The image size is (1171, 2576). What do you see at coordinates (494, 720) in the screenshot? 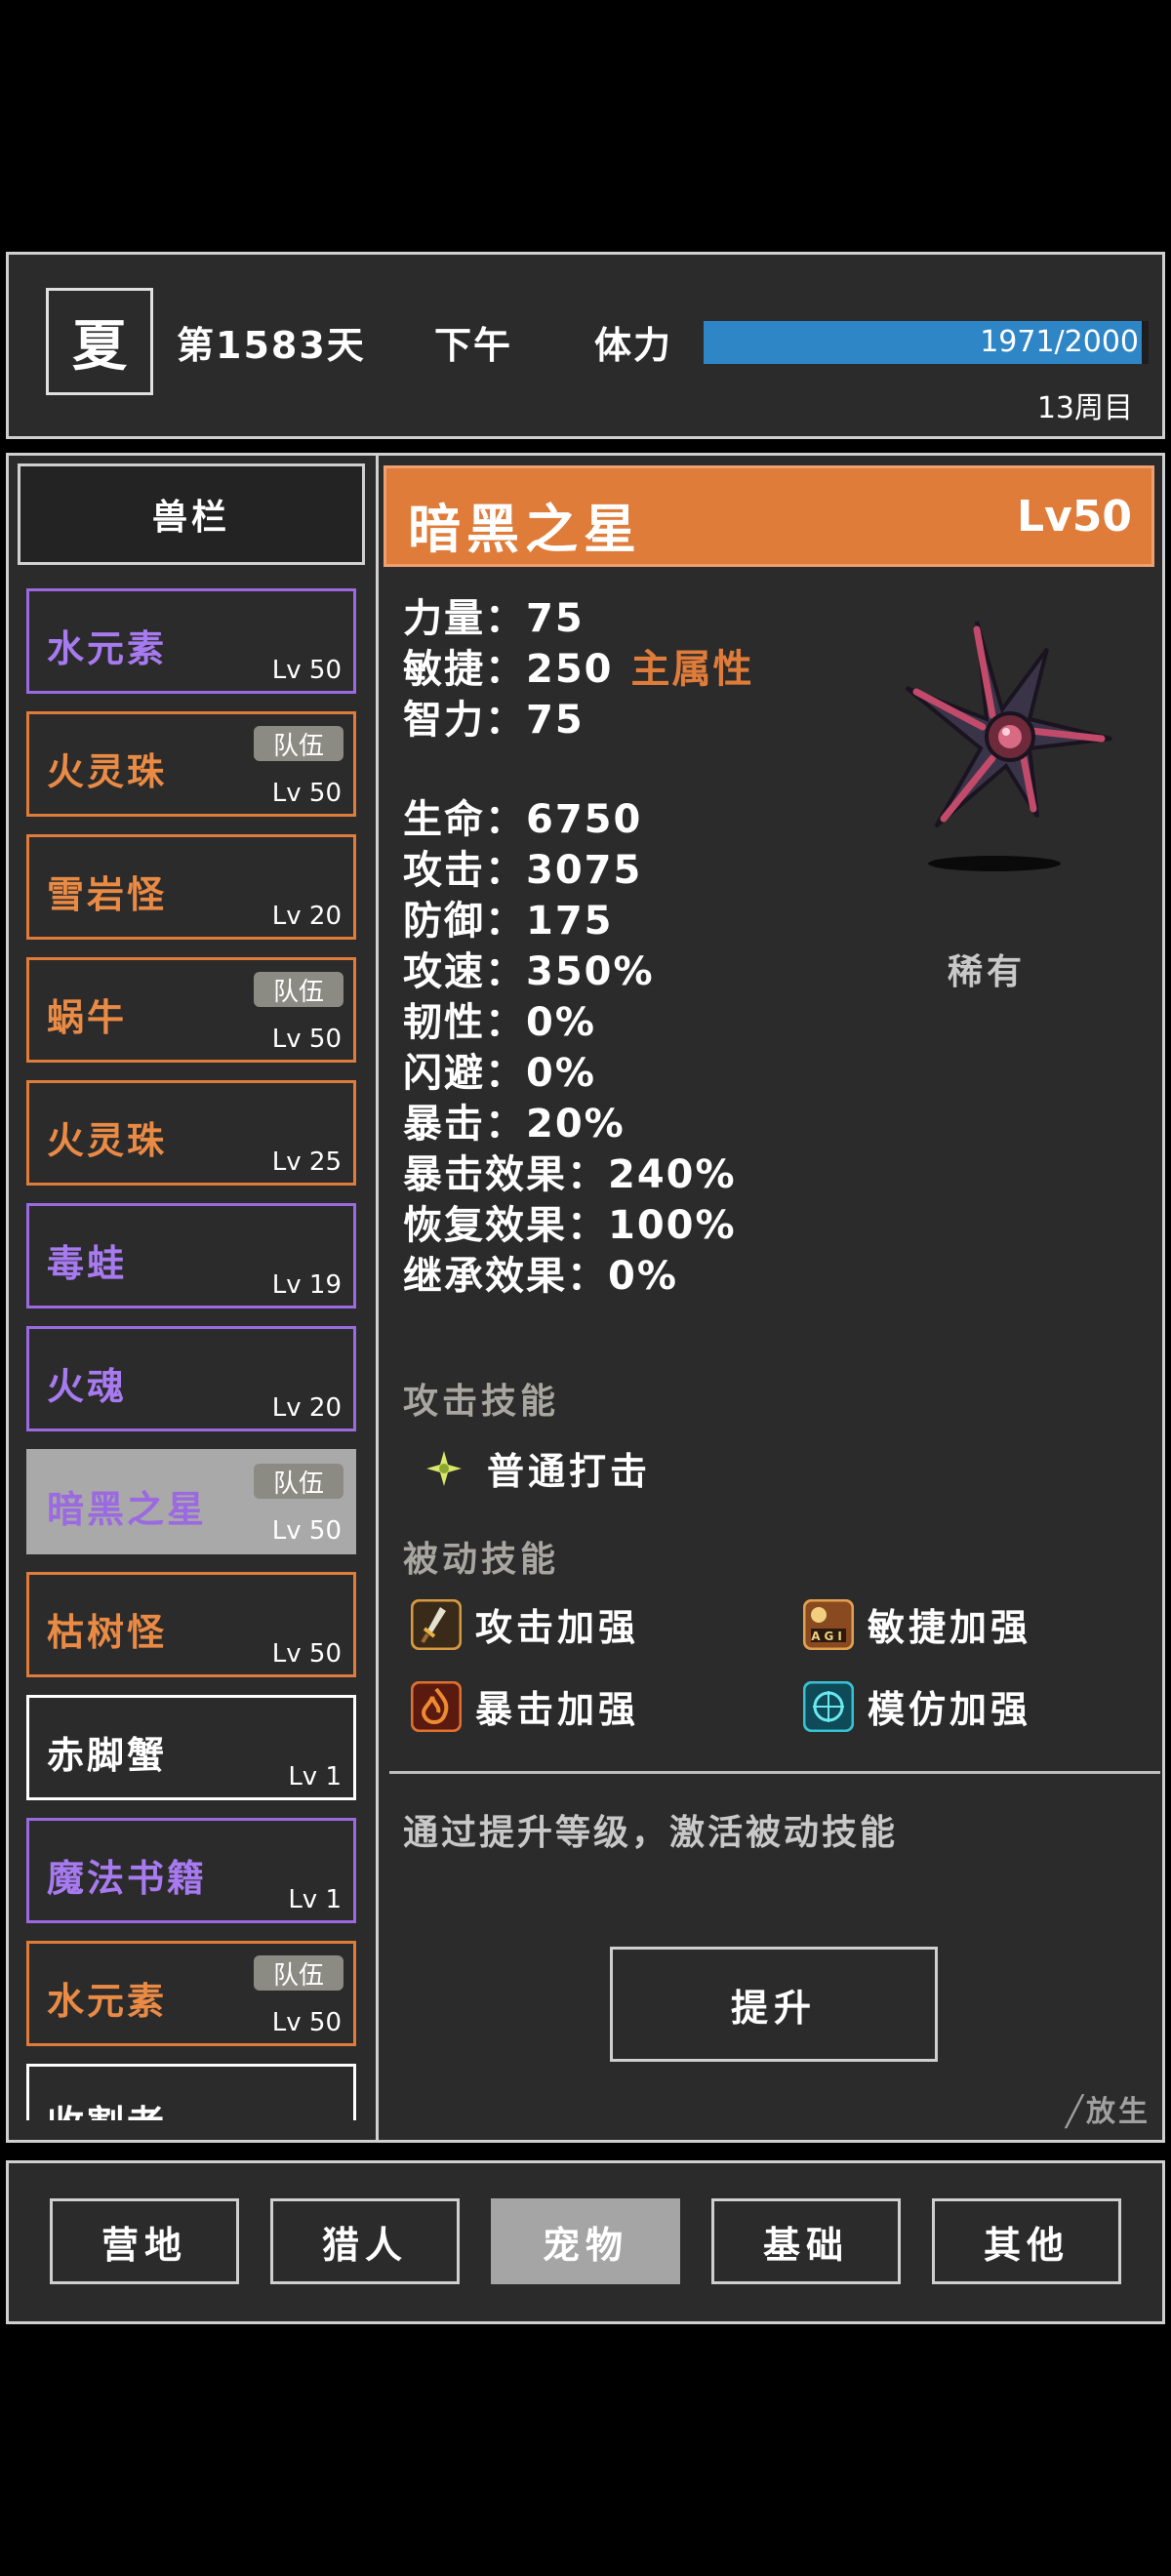
I see `stat-intellect: 智力：75` at bounding box center [494, 720].